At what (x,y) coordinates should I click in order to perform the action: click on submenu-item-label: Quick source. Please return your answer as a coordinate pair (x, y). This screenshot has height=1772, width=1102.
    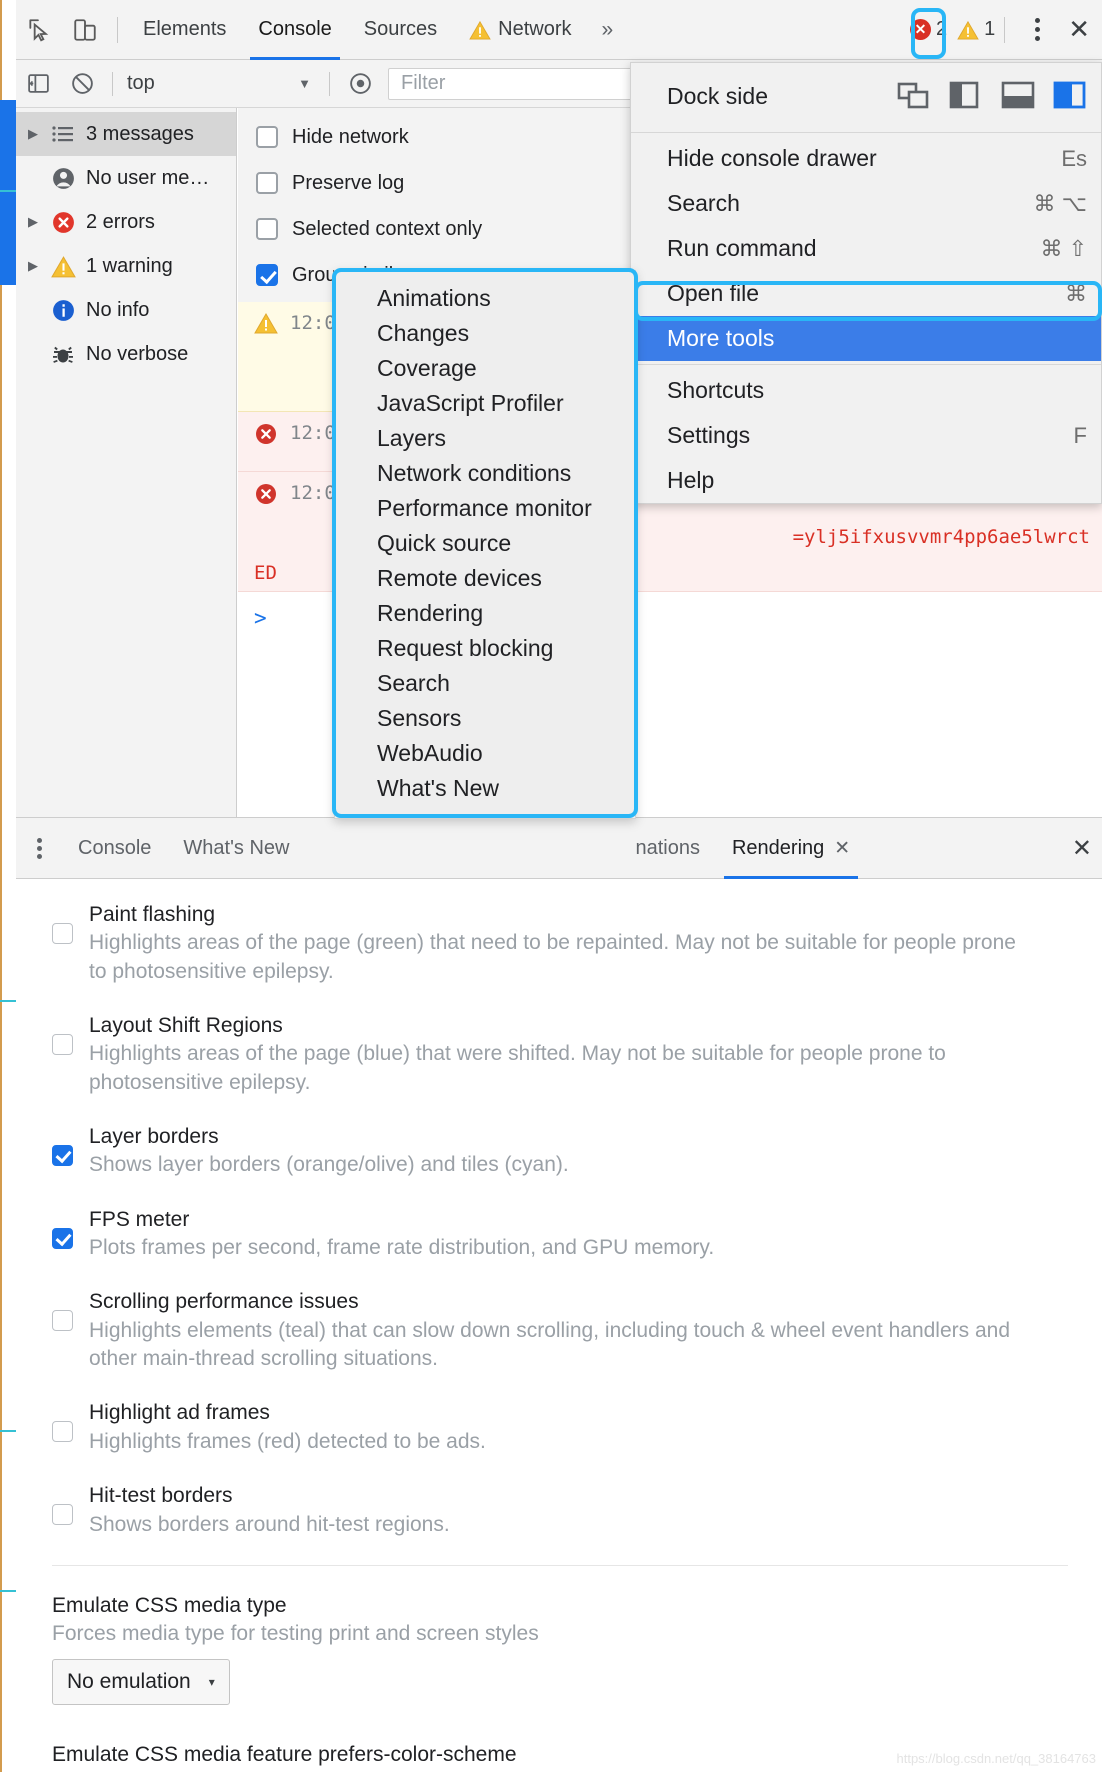
    Looking at the image, I should click on (444, 543).